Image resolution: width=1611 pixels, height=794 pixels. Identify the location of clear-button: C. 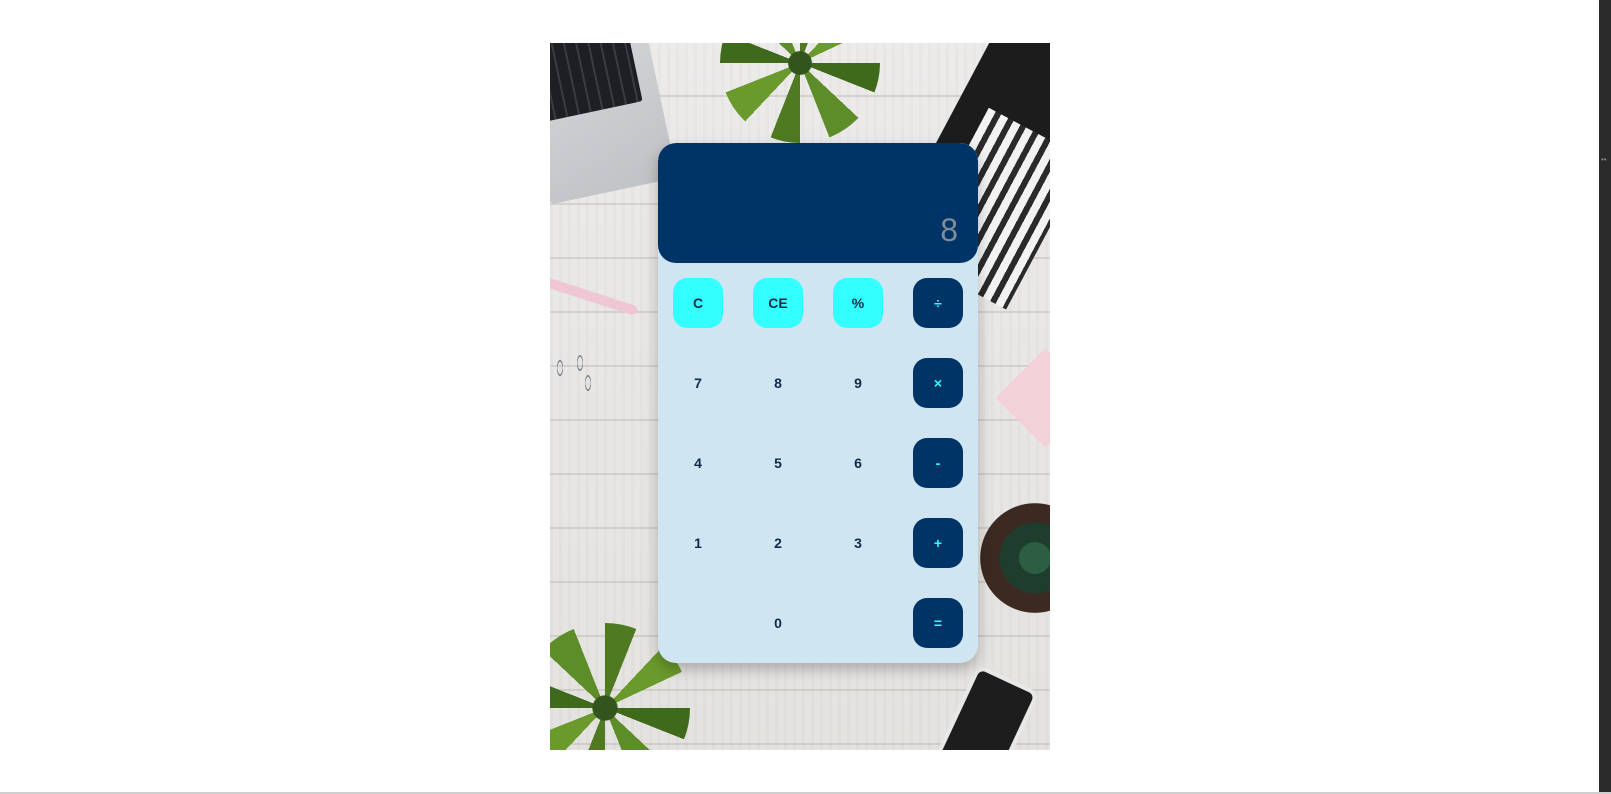
(698, 303).